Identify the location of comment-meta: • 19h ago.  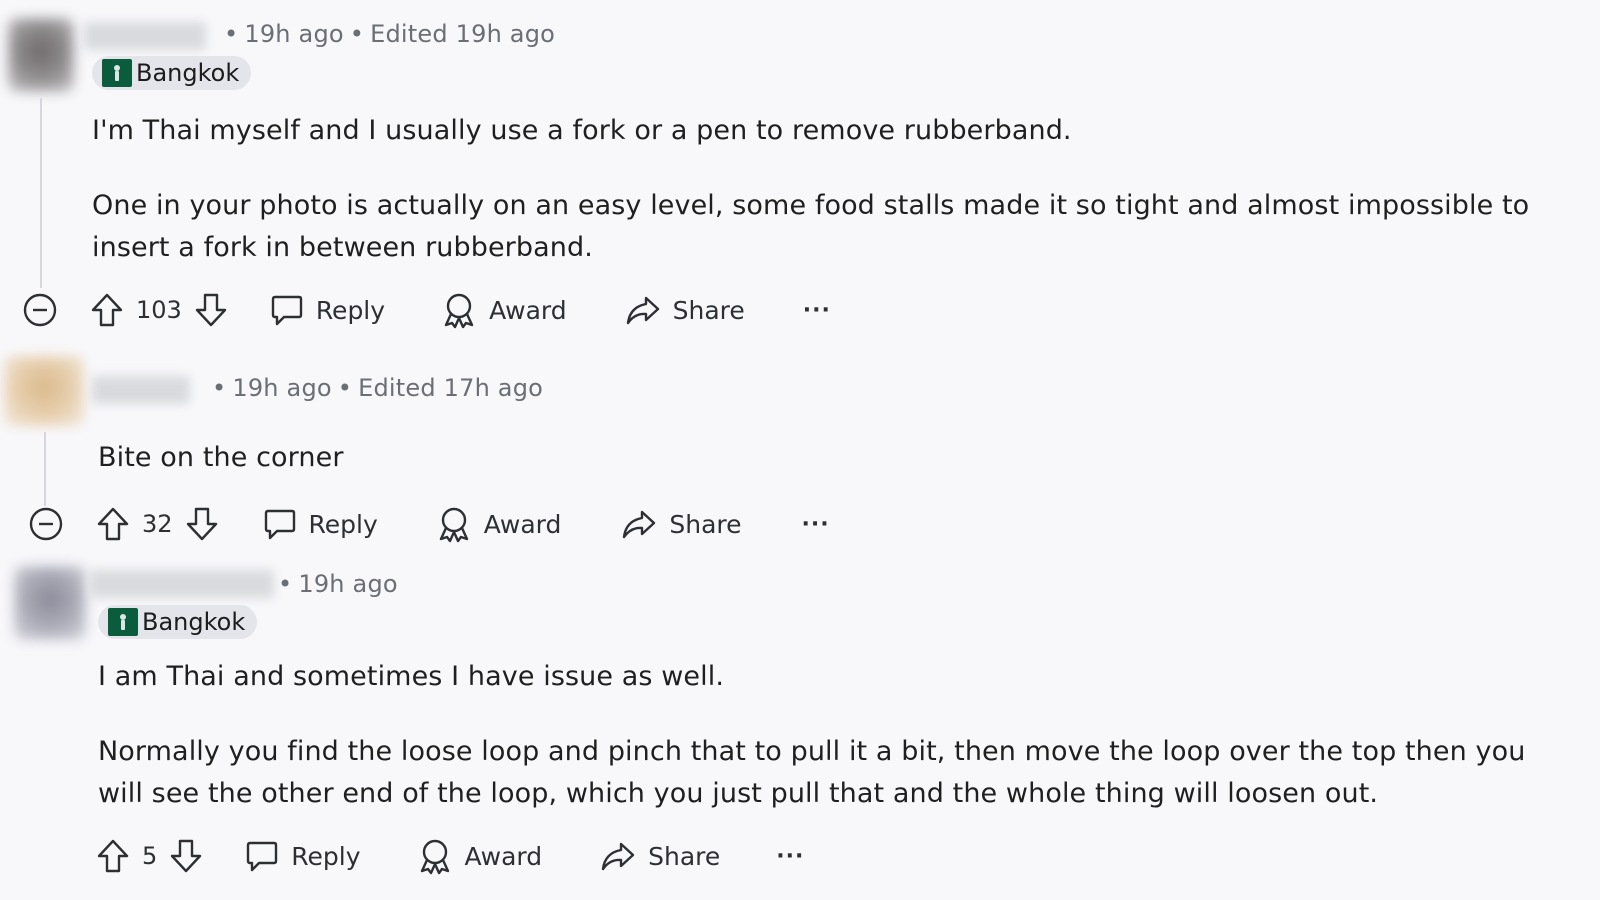
(338, 584).